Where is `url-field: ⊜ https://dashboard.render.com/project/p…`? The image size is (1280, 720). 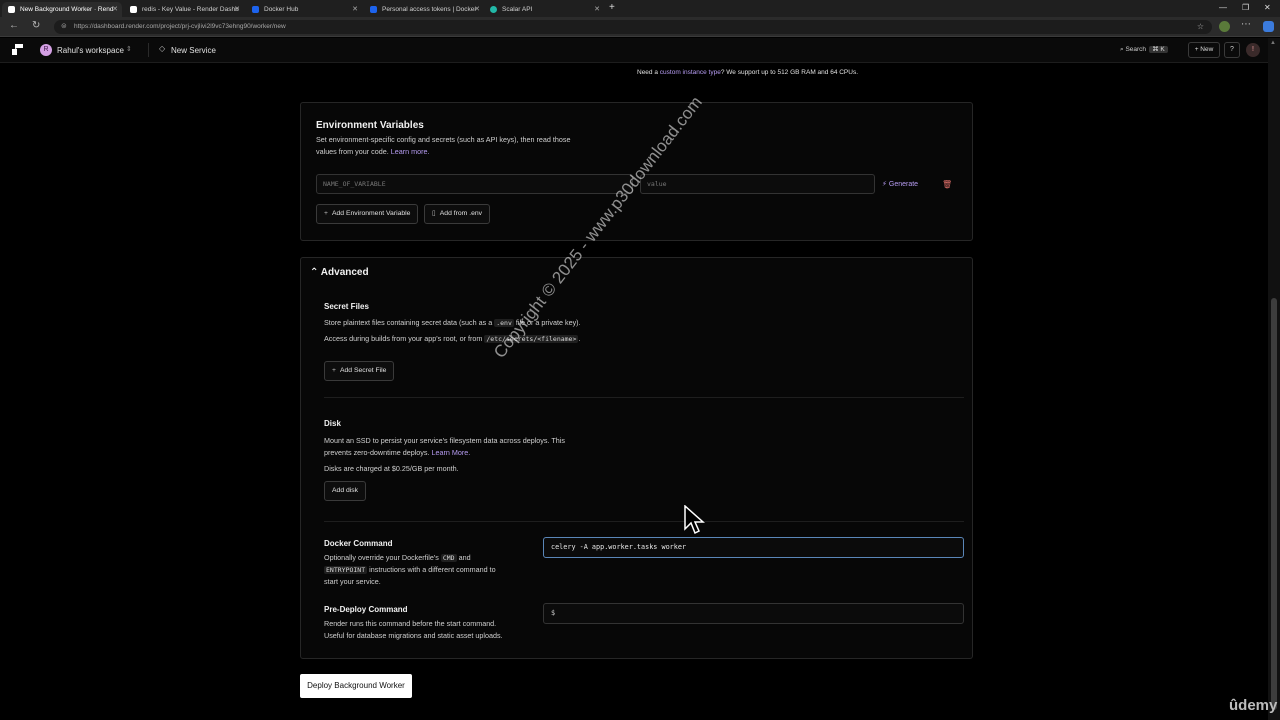
url-field: ⊜ https://dashboard.render.com/project/p… is located at coordinates (633, 27).